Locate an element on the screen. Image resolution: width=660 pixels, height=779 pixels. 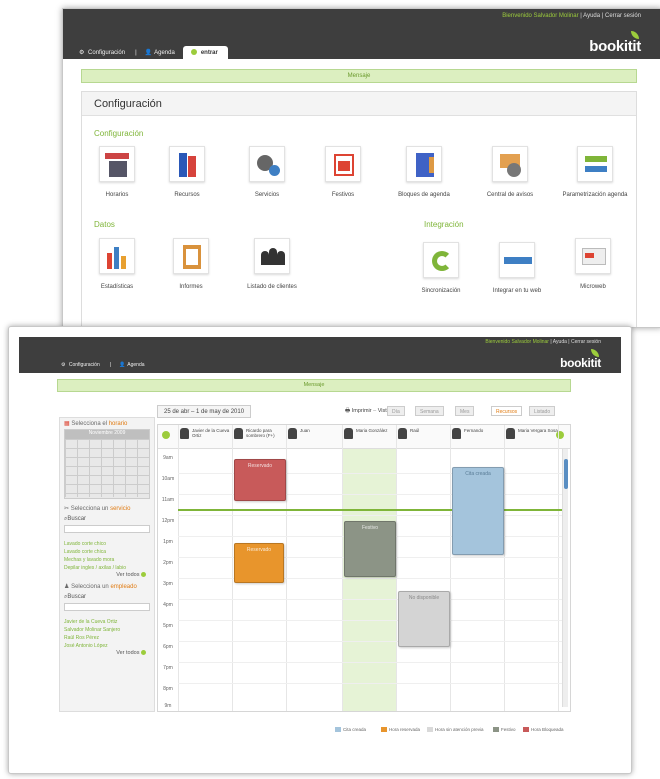
view-resources: Recursos is located at coordinates (507, 411).